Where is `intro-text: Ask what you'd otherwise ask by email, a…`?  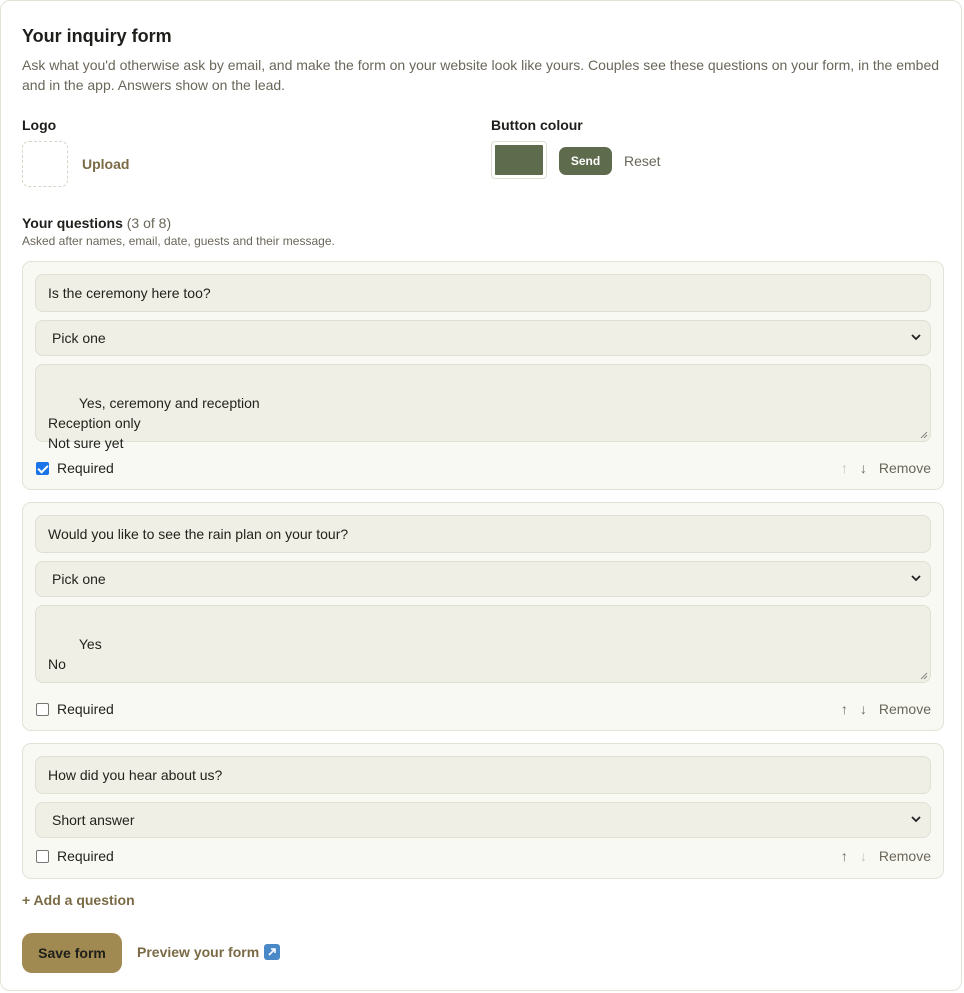
intro-text: Ask what you'd otherwise ask by email, a… is located at coordinates (481, 75).